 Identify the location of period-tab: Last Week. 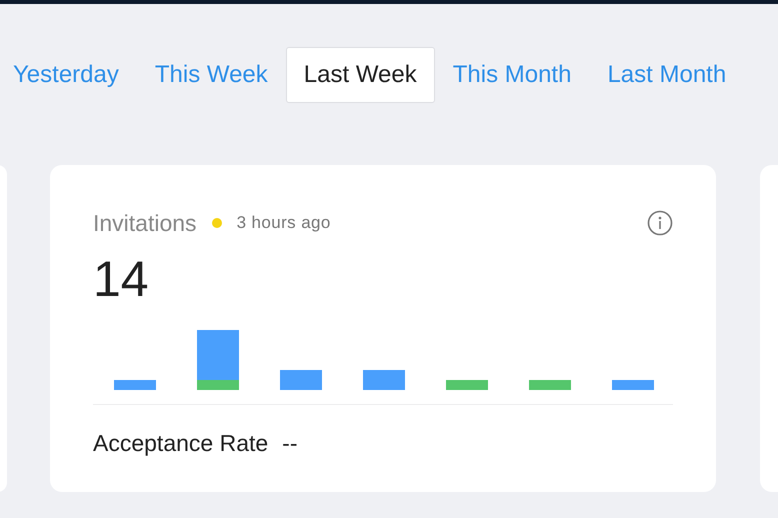
(360, 75).